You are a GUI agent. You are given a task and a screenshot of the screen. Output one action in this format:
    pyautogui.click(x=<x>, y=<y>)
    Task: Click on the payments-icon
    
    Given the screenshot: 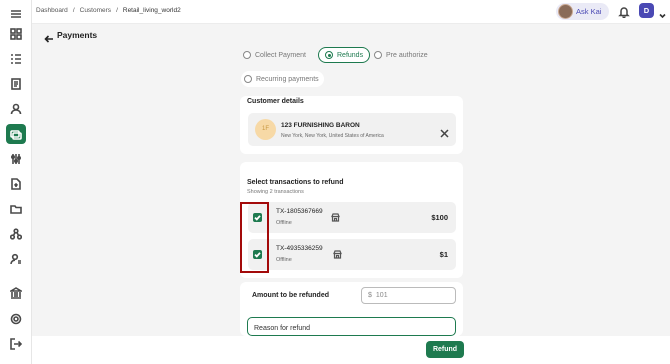 What is the action you would take?
    pyautogui.click(x=16, y=134)
    